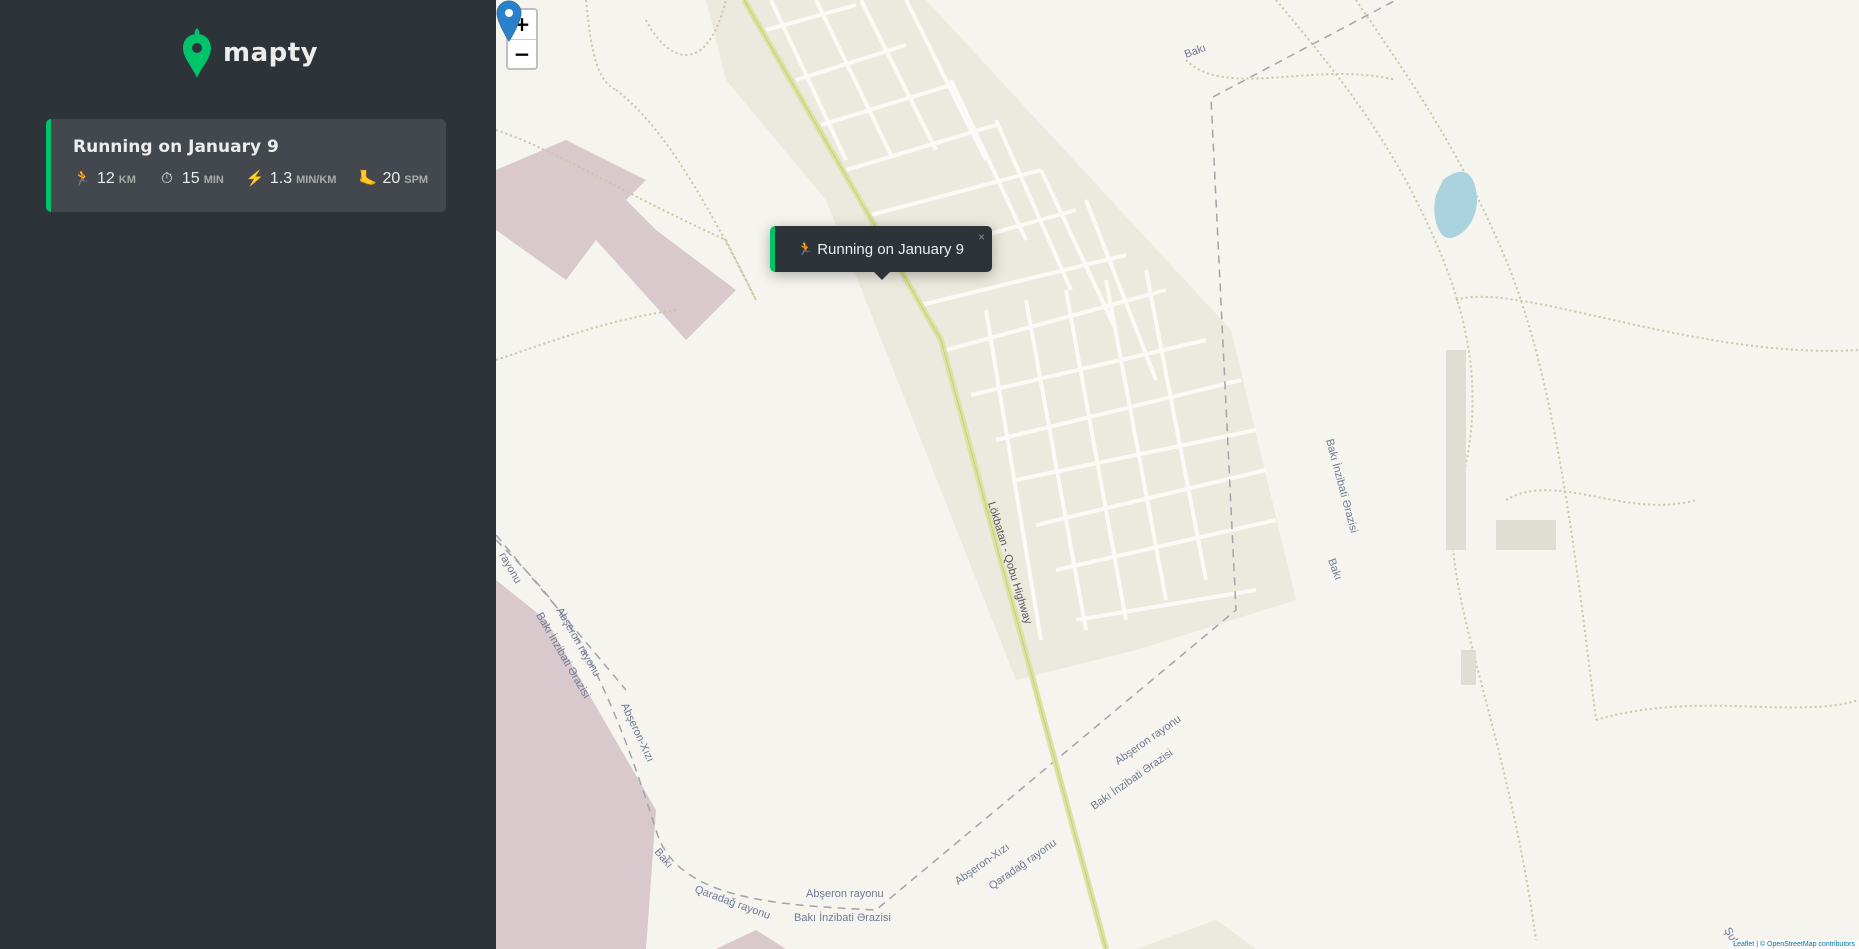  I want to click on map-label-abseron-rayonu-bottom: Abşeron rayonu, so click(845, 894).